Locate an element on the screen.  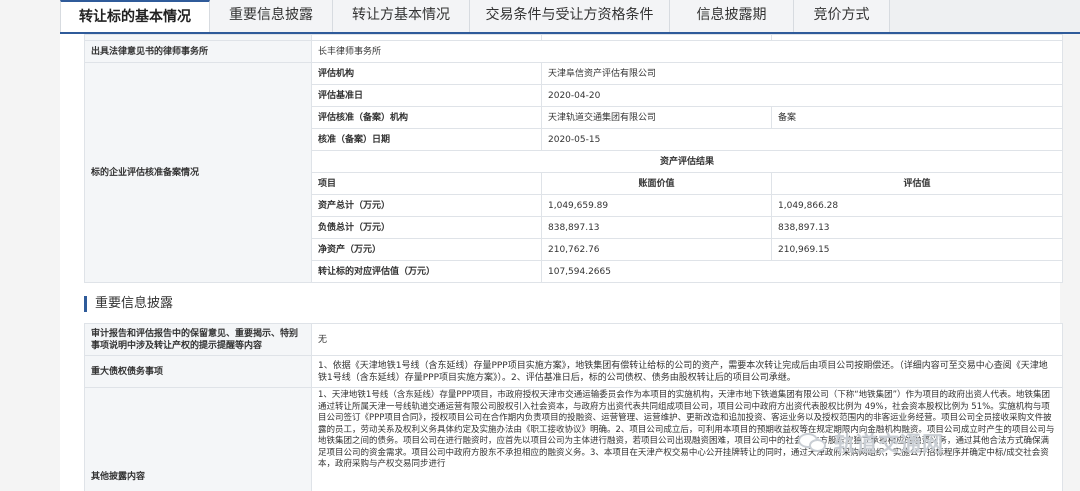
col-item-header: 项目 is located at coordinates (426, 183).